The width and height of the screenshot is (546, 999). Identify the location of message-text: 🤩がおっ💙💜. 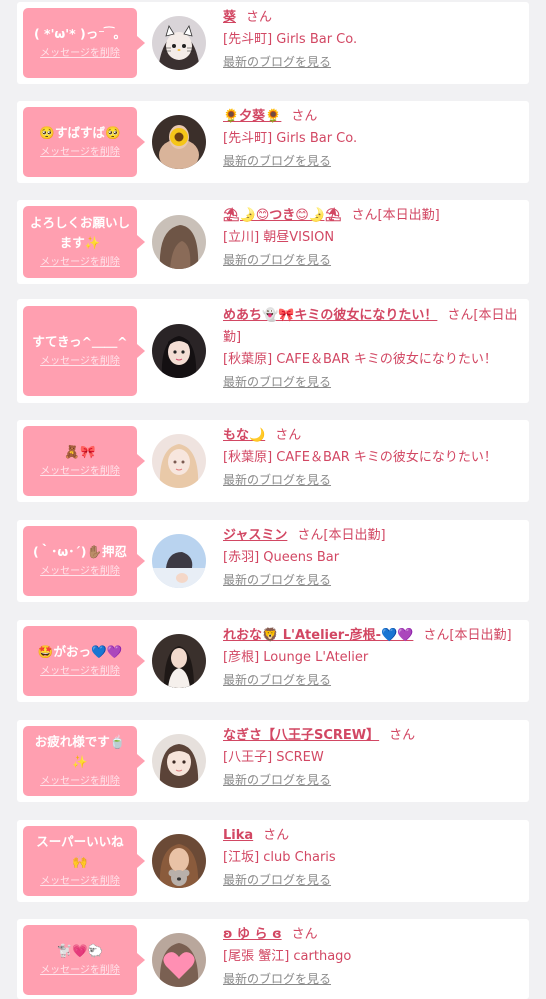
(80, 651).